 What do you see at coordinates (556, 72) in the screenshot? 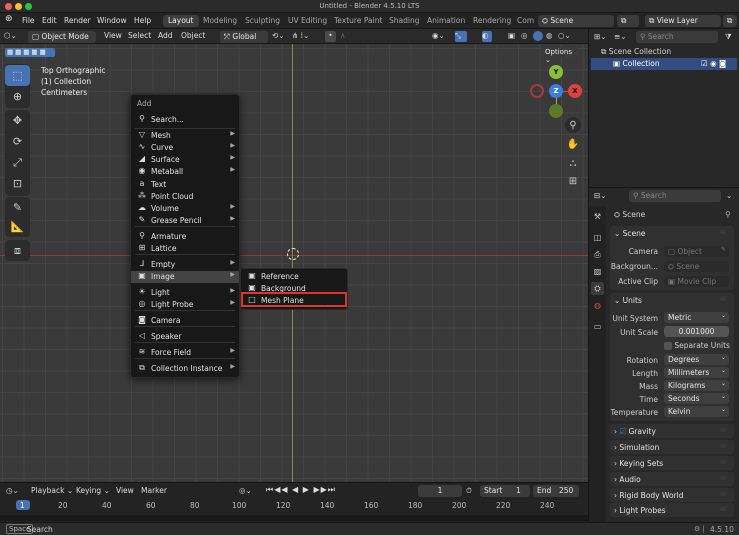
I see `gizmo-y-axis: Y` at bounding box center [556, 72].